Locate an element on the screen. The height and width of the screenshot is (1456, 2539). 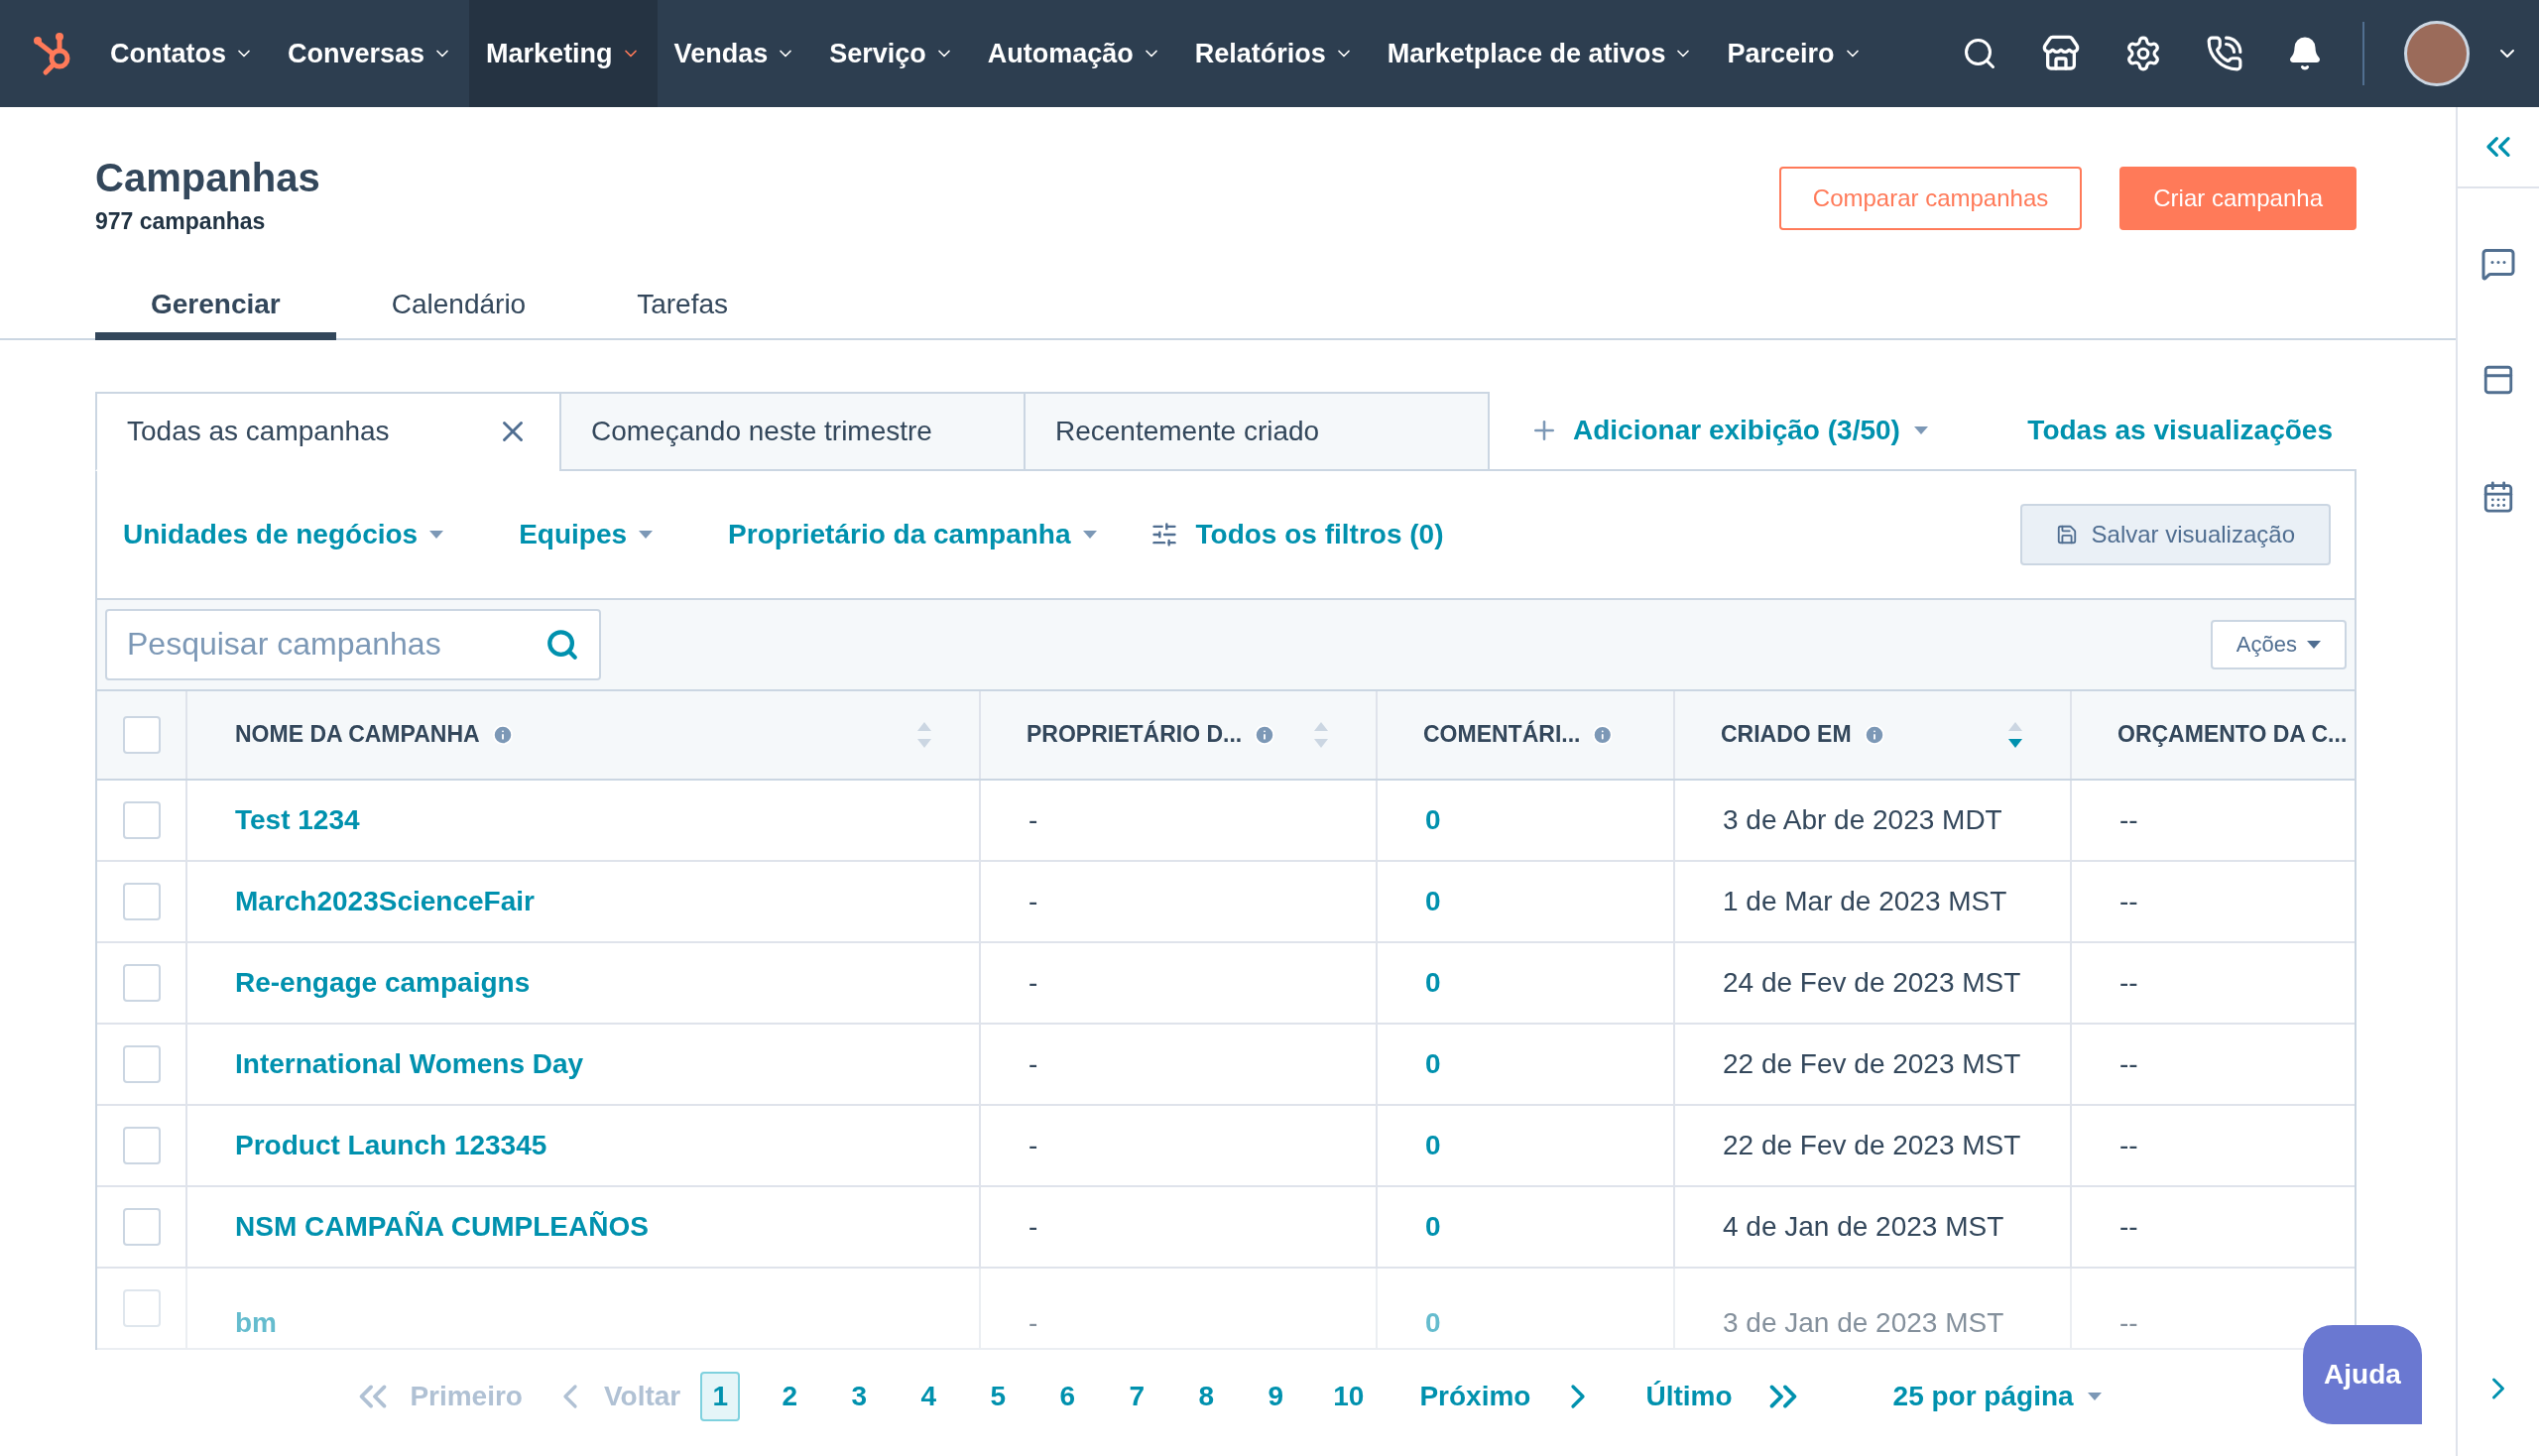
page-number-button: 6 is located at coordinates (1067, 1396).